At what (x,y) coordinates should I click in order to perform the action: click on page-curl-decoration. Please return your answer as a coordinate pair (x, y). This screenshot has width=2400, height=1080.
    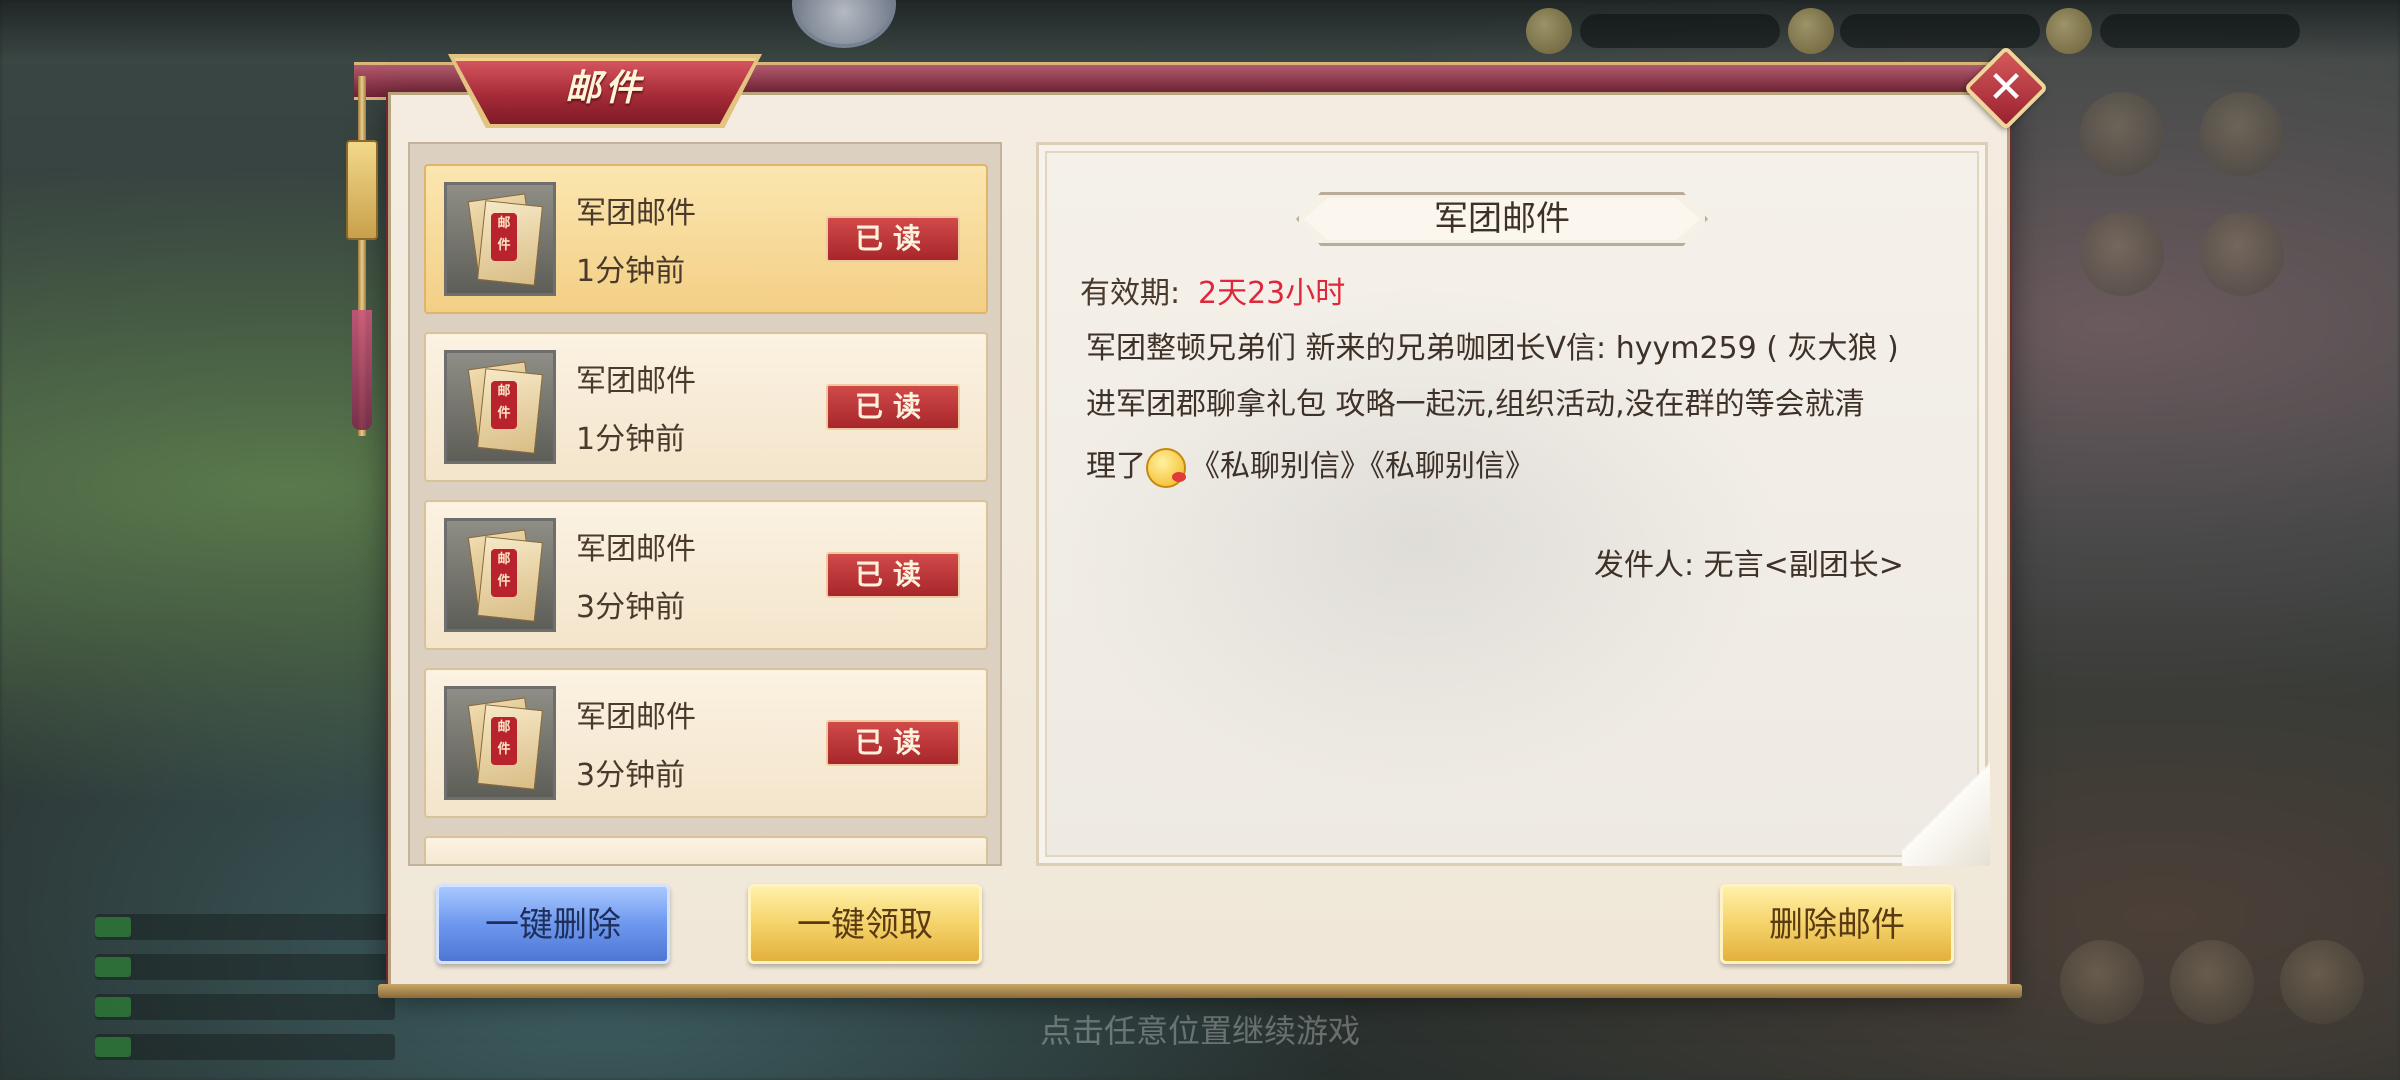
    Looking at the image, I should click on (1946, 805).